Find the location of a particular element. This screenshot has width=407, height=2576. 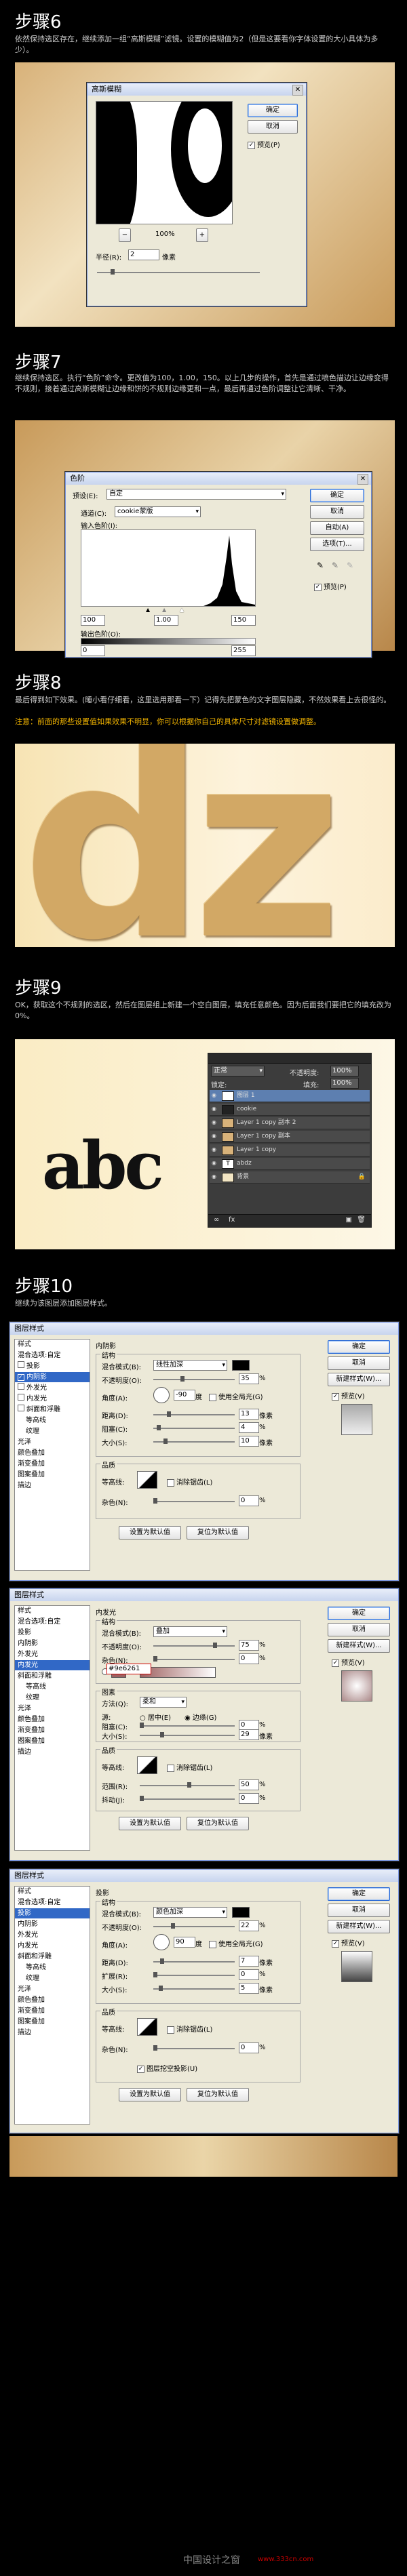

gray-point-handle: ▲ is located at coordinates (164, 610).